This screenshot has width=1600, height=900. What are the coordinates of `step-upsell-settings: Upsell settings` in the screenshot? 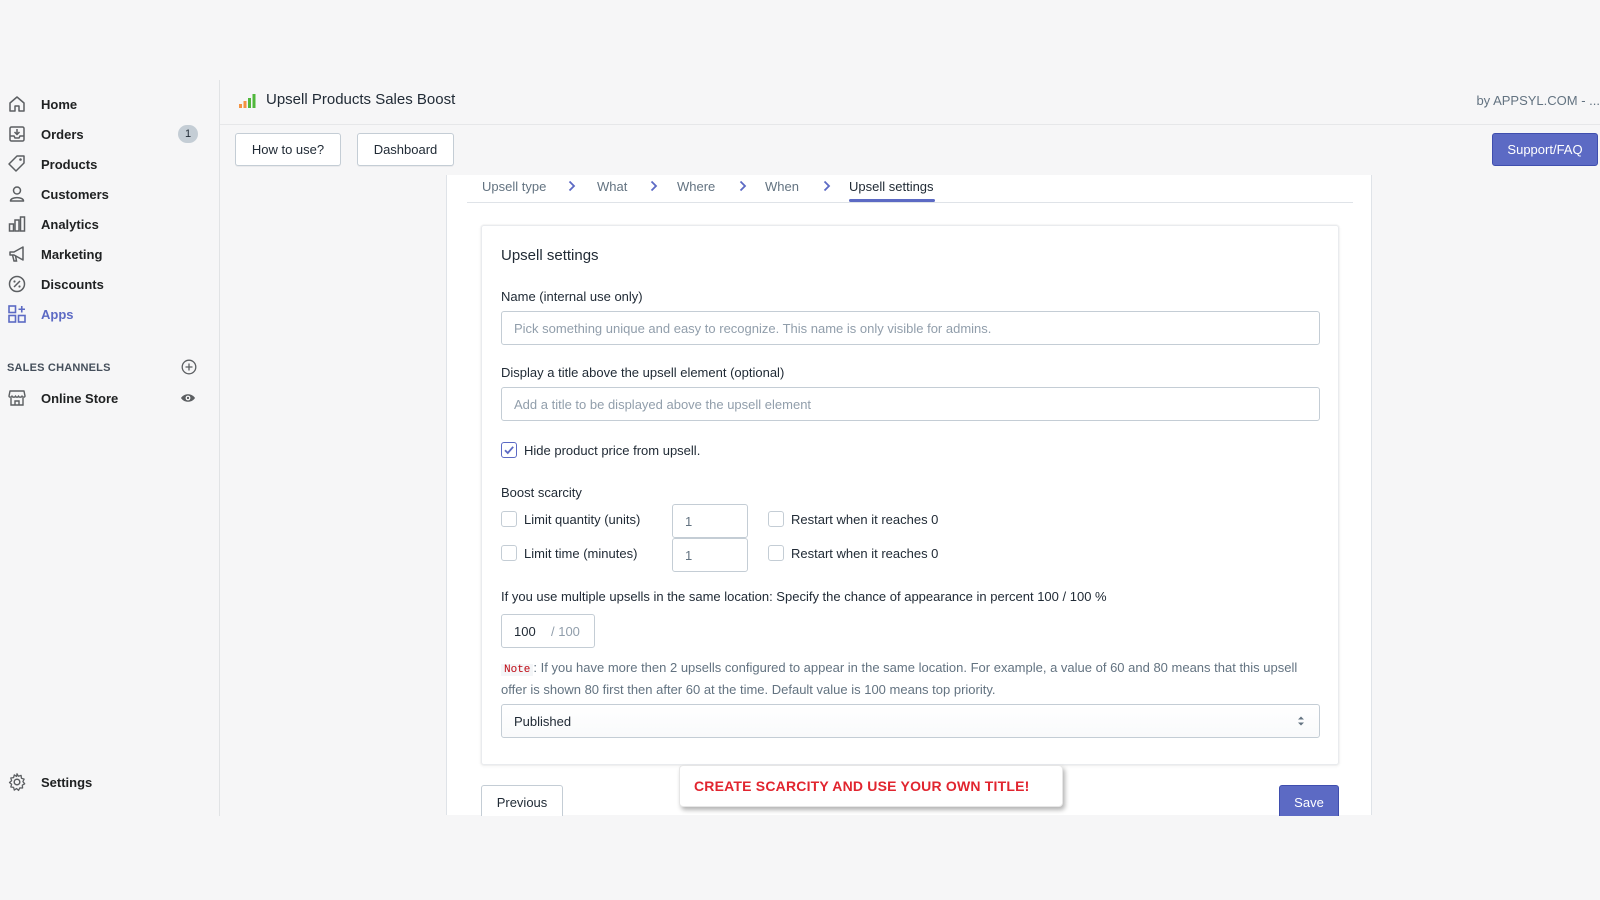 It's located at (891, 186).